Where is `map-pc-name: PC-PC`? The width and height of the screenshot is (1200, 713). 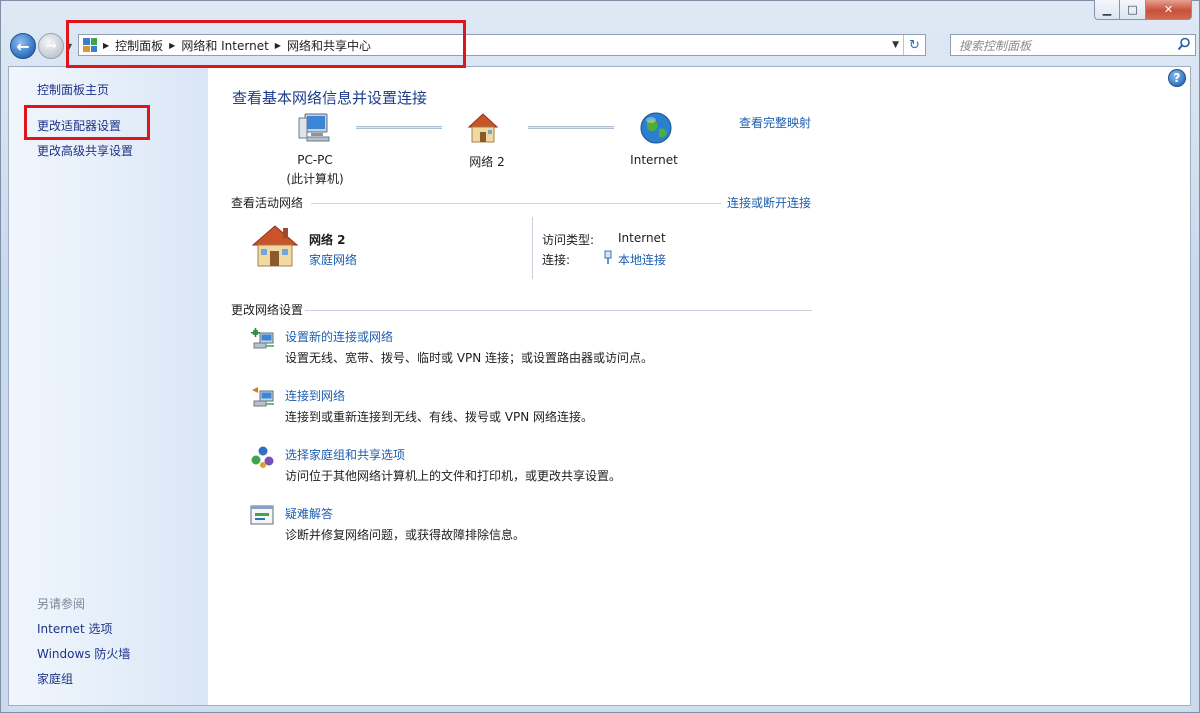
map-pc-name: PC-PC is located at coordinates (315, 160).